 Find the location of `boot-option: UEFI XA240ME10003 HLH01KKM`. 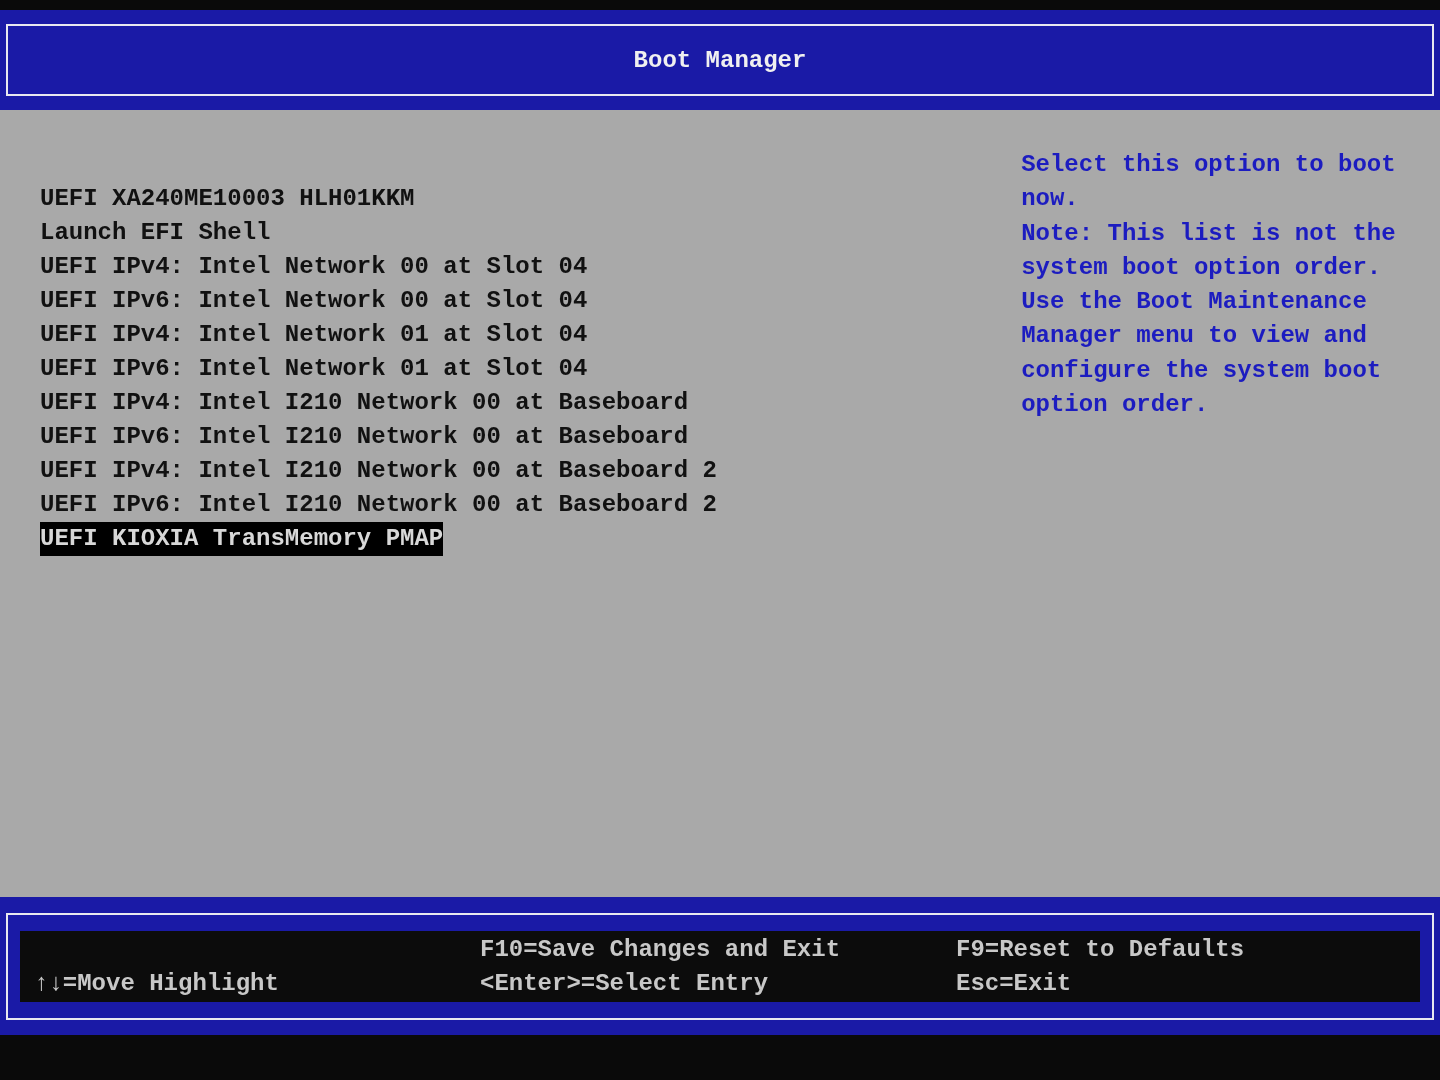

boot-option: UEFI XA240ME10003 HLH01KKM is located at coordinates (227, 199).